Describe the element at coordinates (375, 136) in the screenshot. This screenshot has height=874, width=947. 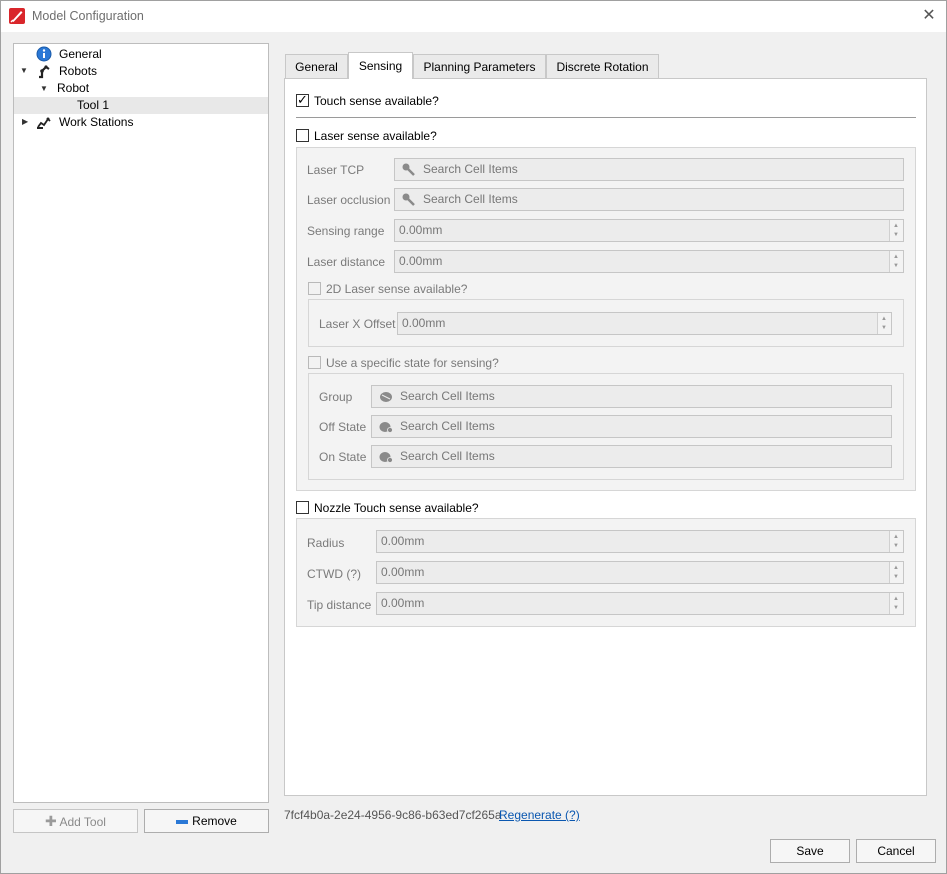
I see `laser-sense-label: Laser sense available?` at that location.